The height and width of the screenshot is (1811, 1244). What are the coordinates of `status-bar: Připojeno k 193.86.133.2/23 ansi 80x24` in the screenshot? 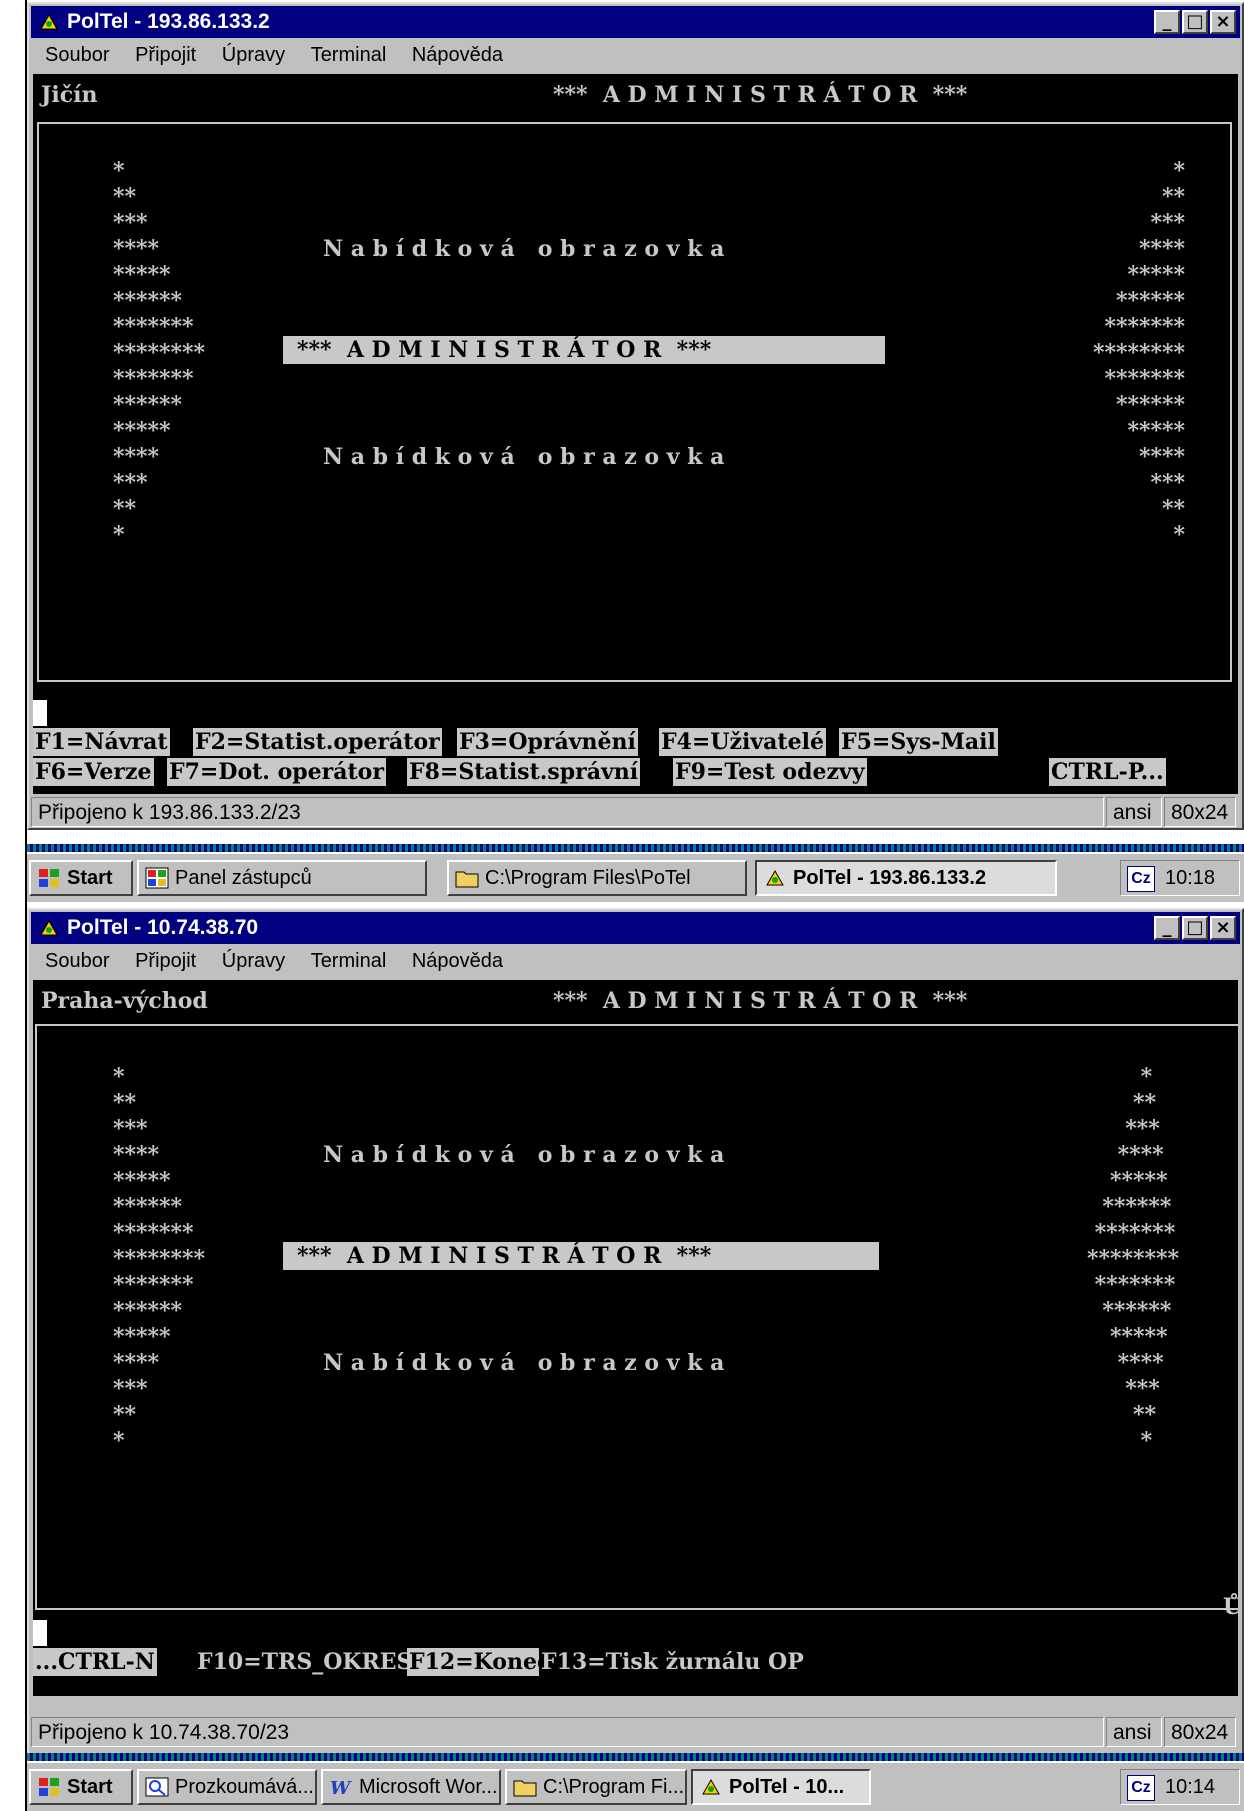 It's located at (635, 812).